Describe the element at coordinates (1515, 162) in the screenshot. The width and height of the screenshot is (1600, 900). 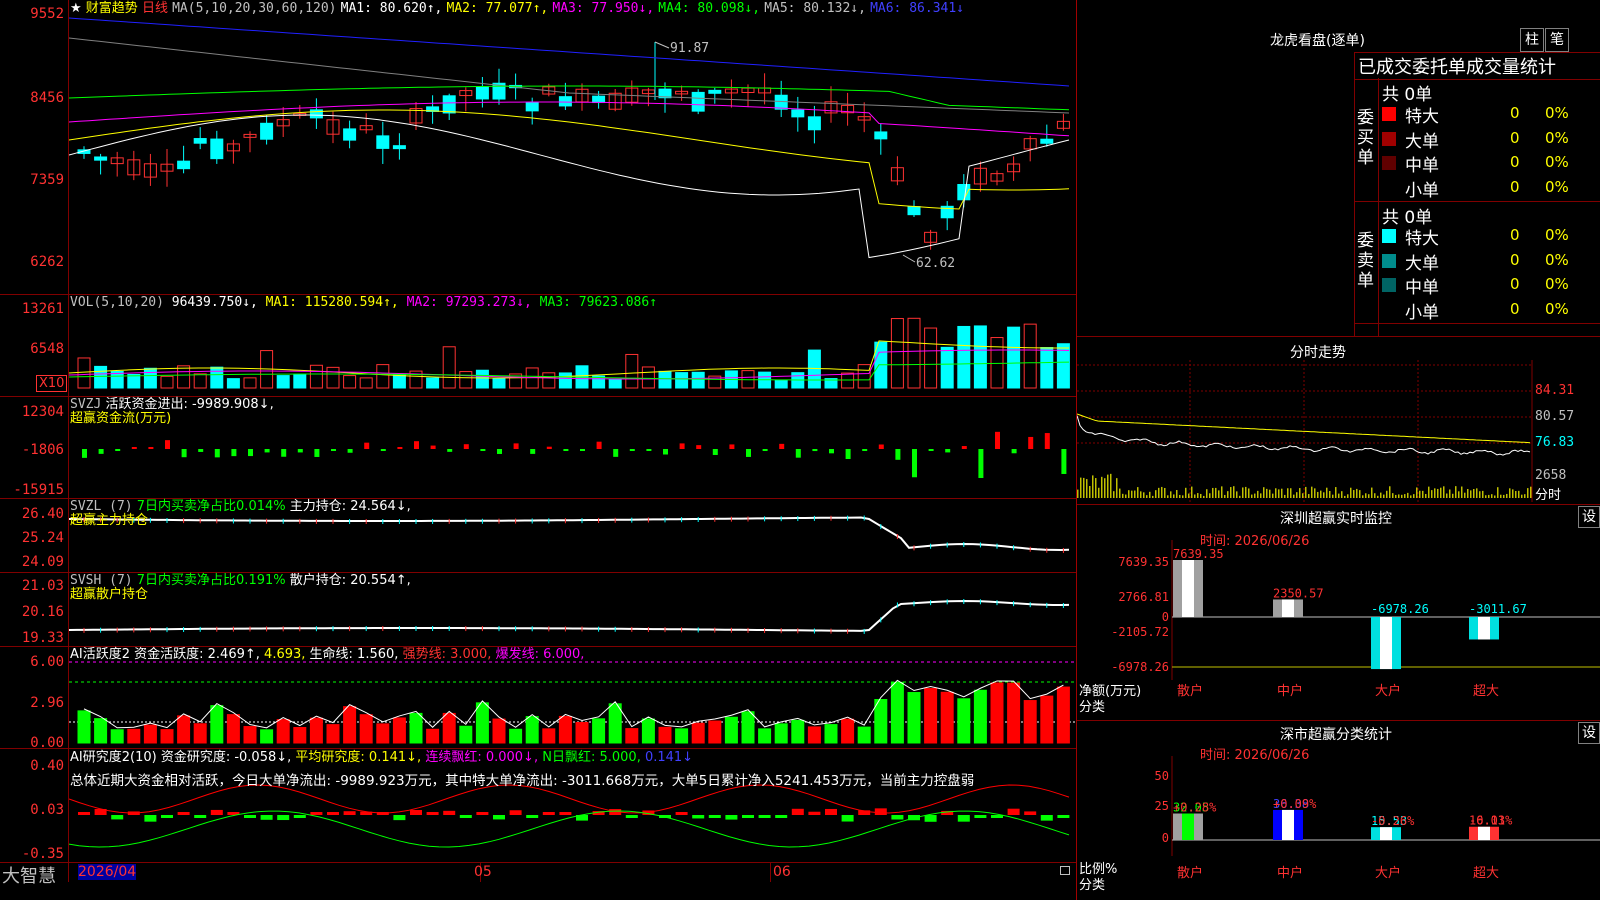
I see `lhb-buy-count-2: 0` at that location.